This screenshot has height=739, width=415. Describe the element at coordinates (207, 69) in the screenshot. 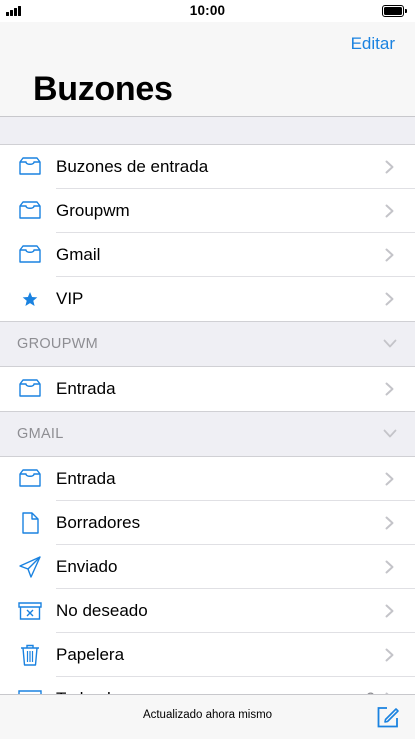

I see `navigation-bar: Editar Buzones` at that location.